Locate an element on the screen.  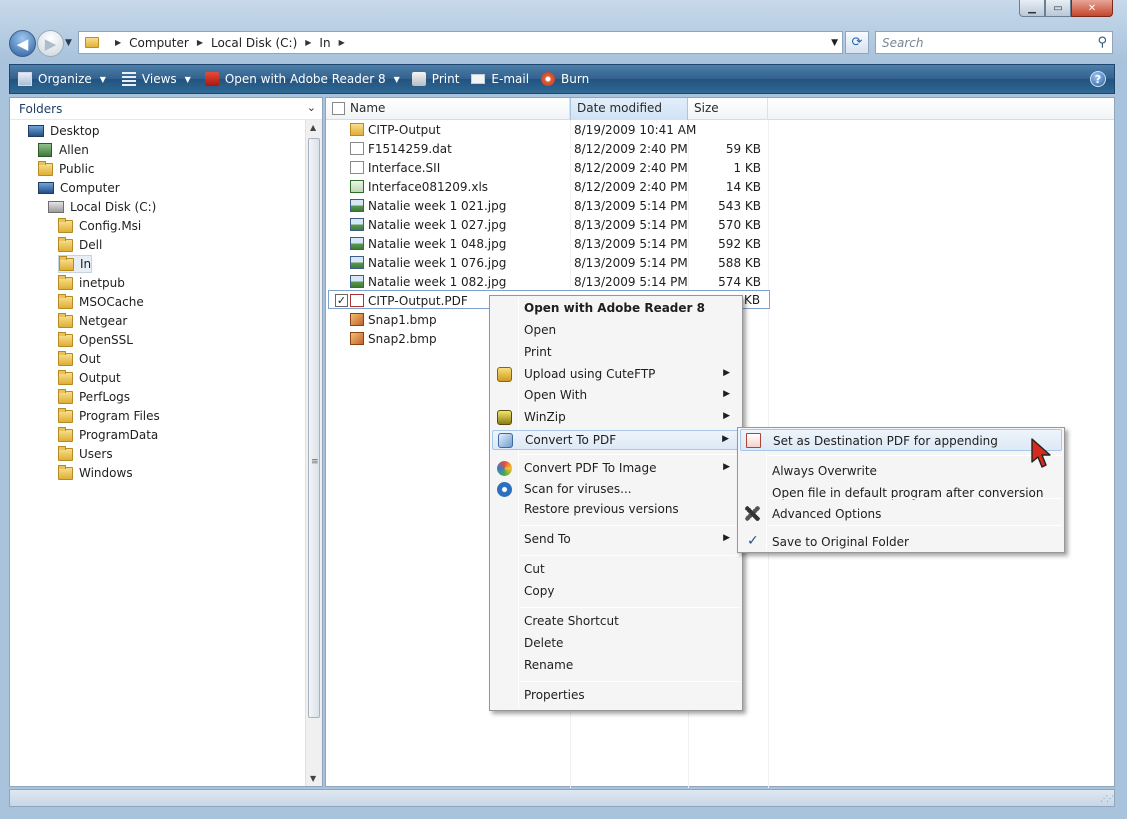
column-size-header: Size is located at coordinates (728, 109).